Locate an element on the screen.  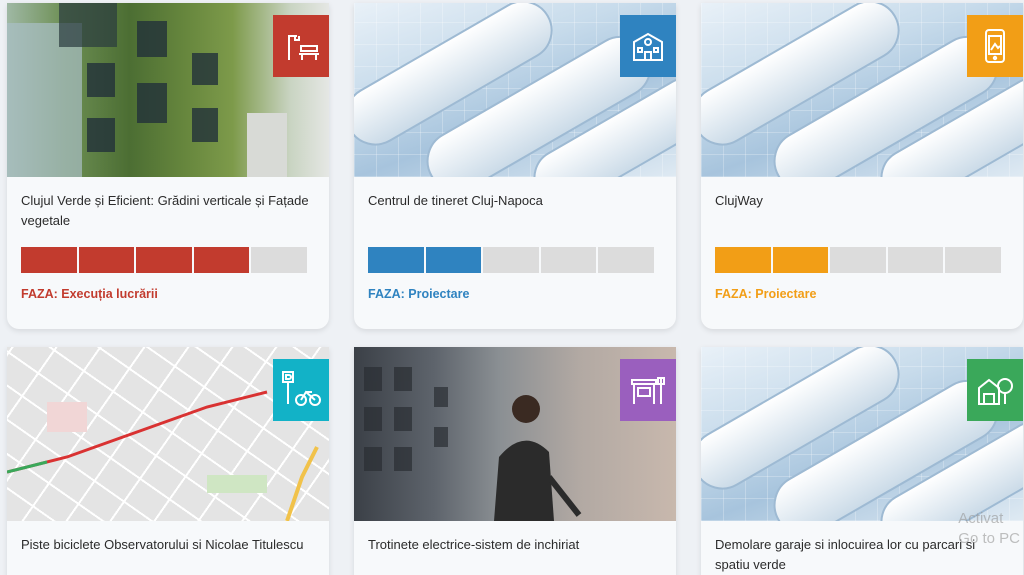
card-title: Centrul de tineret Cluj-Napoca is located at coordinates (515, 219).